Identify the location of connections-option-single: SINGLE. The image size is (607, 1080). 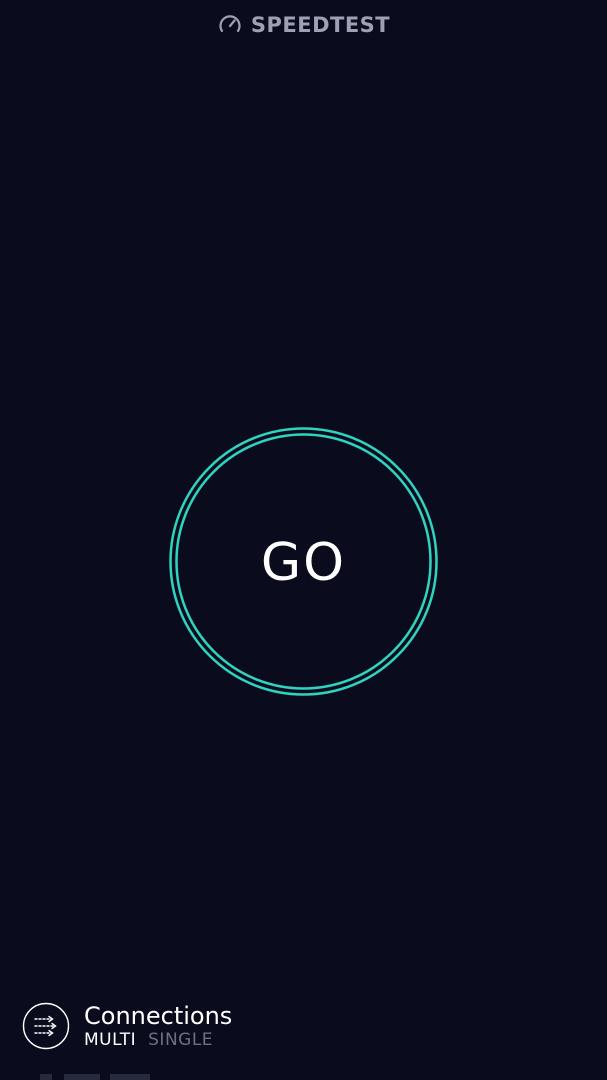
(180, 1040).